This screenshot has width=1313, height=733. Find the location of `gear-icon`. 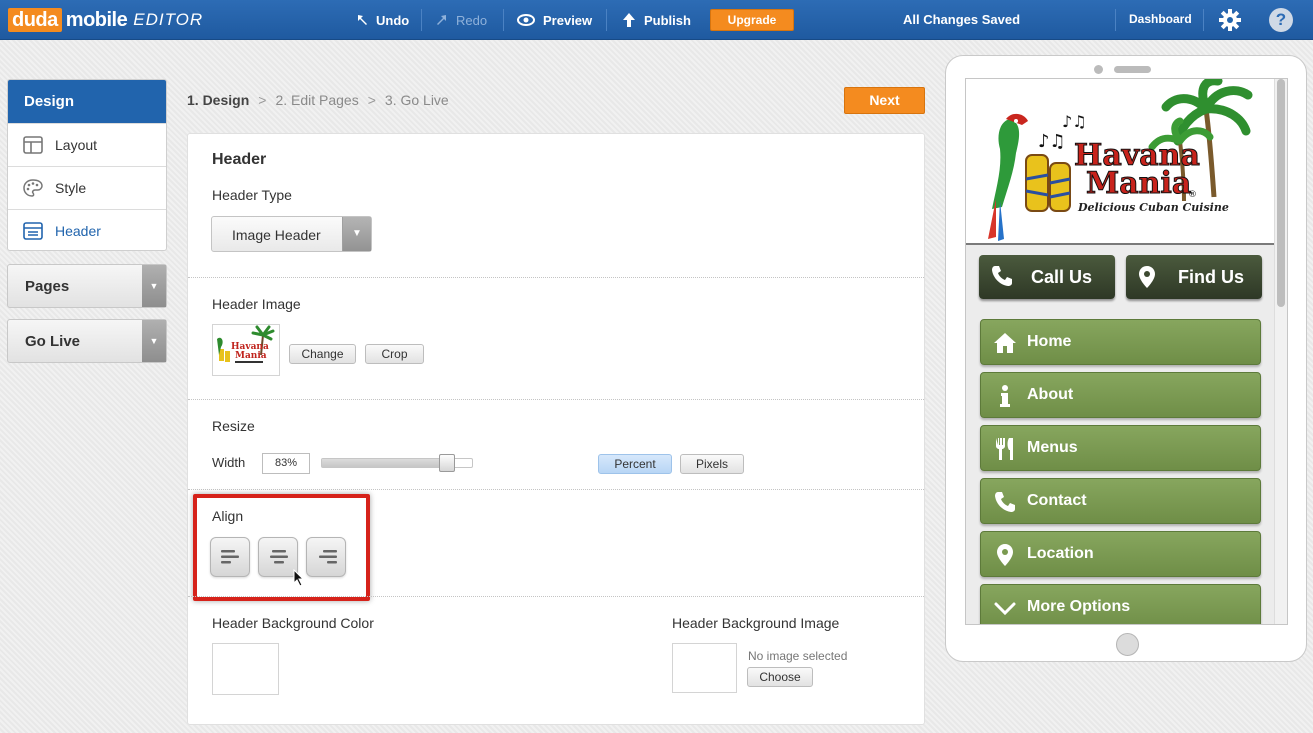

gear-icon is located at coordinates (1230, 20).